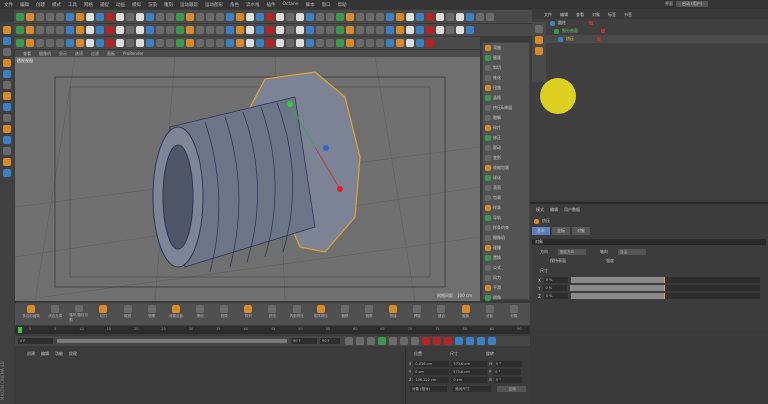  What do you see at coordinates (176, 314) in the screenshot?
I see `modeling-tool-button: 设置点值` at bounding box center [176, 314].